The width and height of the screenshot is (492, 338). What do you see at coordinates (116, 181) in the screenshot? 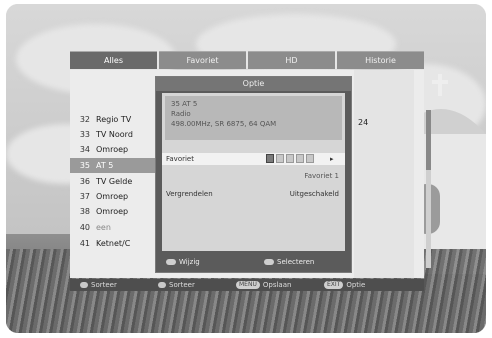
I see `channel-row: 36 TV Gelde` at bounding box center [116, 181].